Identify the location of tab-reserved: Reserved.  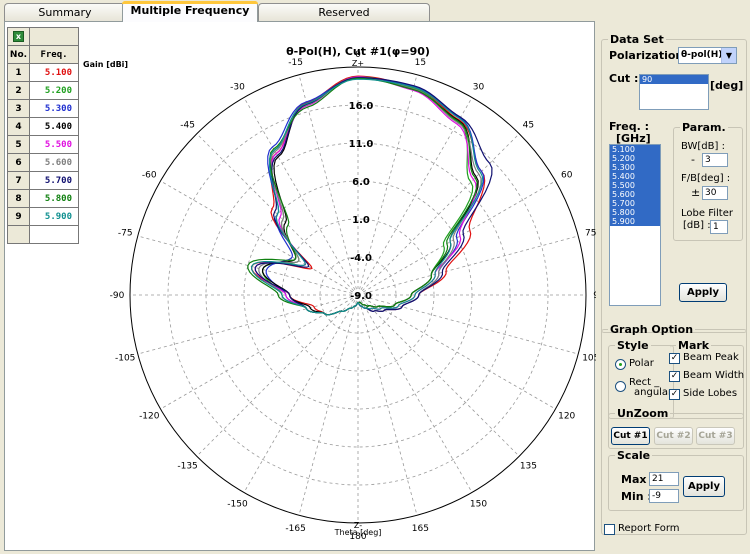
(344, 12).